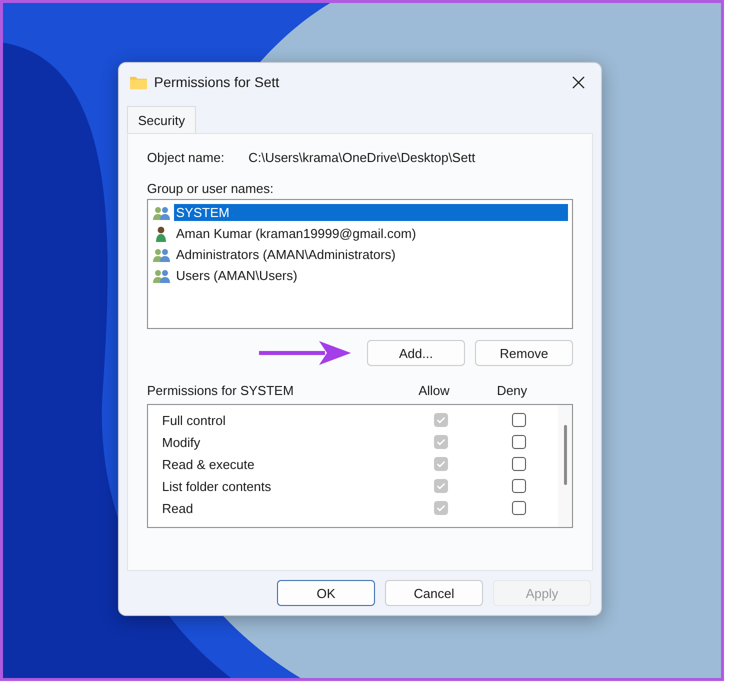 Image resolution: width=730 pixels, height=687 pixels. I want to click on object-name-label: Object name:, so click(185, 157).